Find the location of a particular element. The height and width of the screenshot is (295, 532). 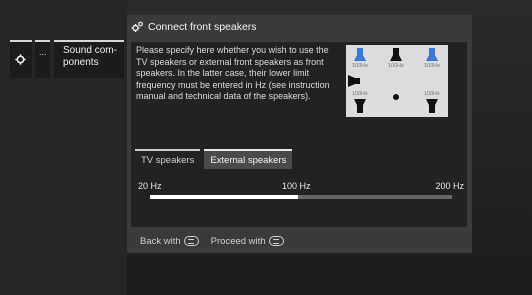

dialog-footer: Back with Proceed with is located at coordinates (218, 241).